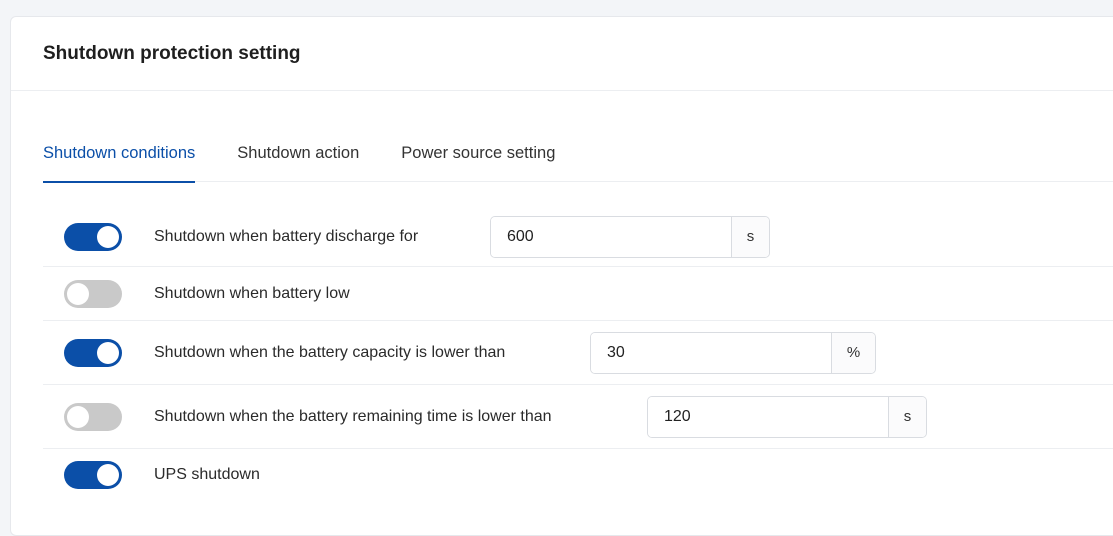 The width and height of the screenshot is (1113, 536). I want to click on battery-discharge-input-group: s, so click(630, 236).